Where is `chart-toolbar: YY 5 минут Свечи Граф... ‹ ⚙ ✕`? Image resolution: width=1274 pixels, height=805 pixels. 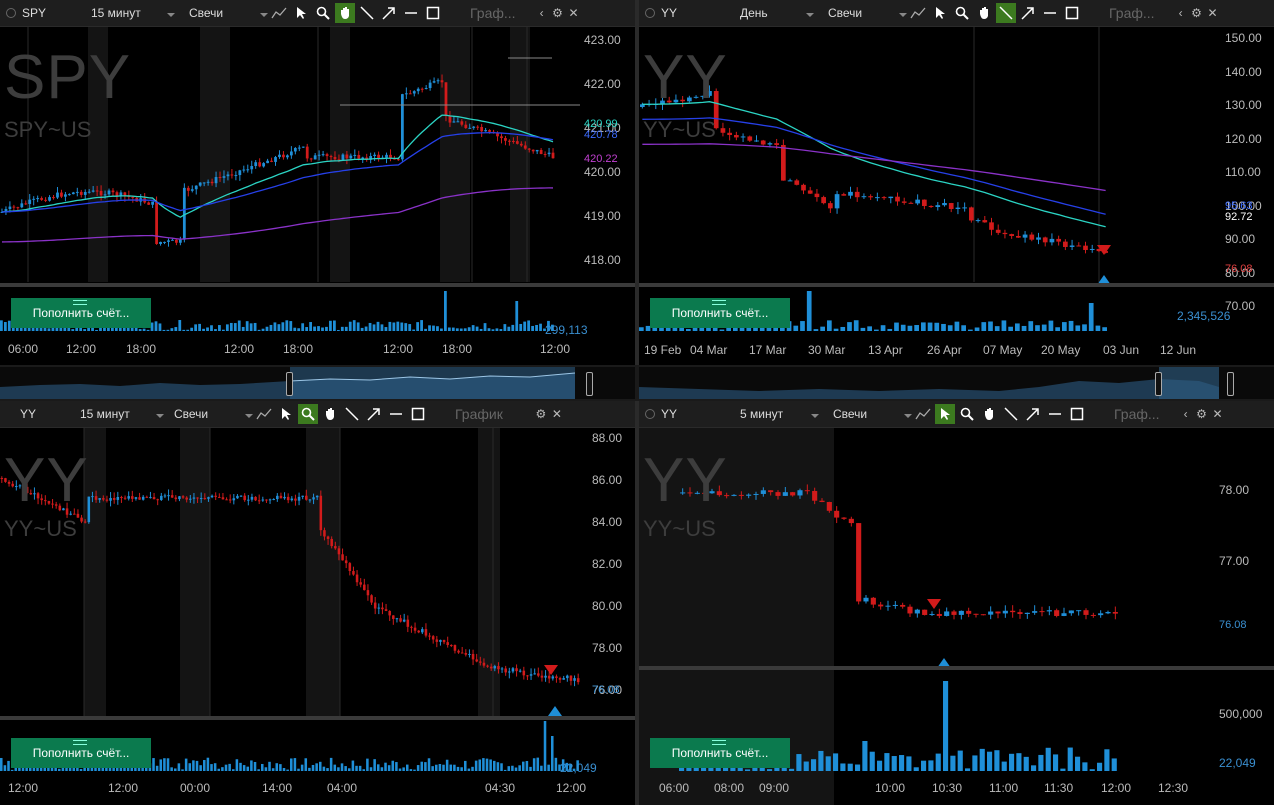 chart-toolbar: YY 5 минут Свечи Граф... ‹ ⚙ ✕ is located at coordinates (956, 414).